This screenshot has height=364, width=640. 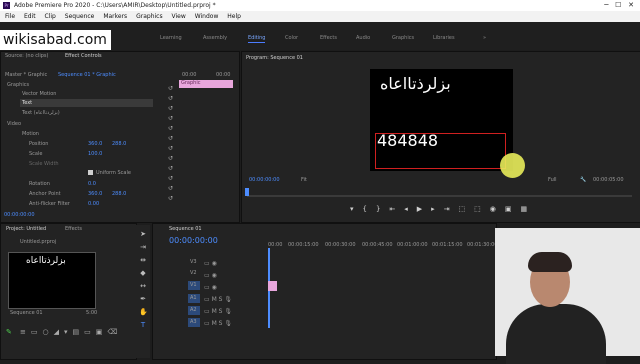 I want to click on text-selection-box, so click(x=440, y=151).